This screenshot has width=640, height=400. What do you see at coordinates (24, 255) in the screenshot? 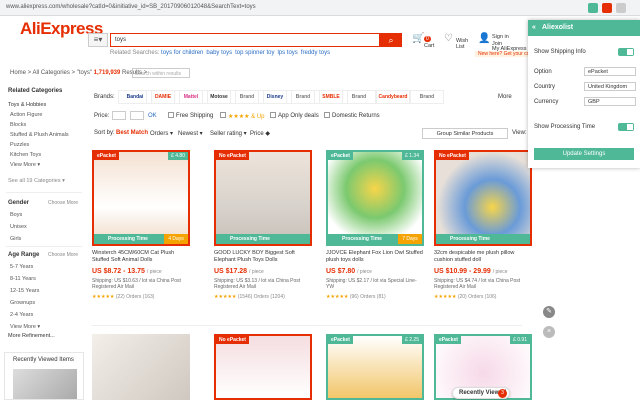
I see `age-range-title: Age Range` at bounding box center [24, 255].